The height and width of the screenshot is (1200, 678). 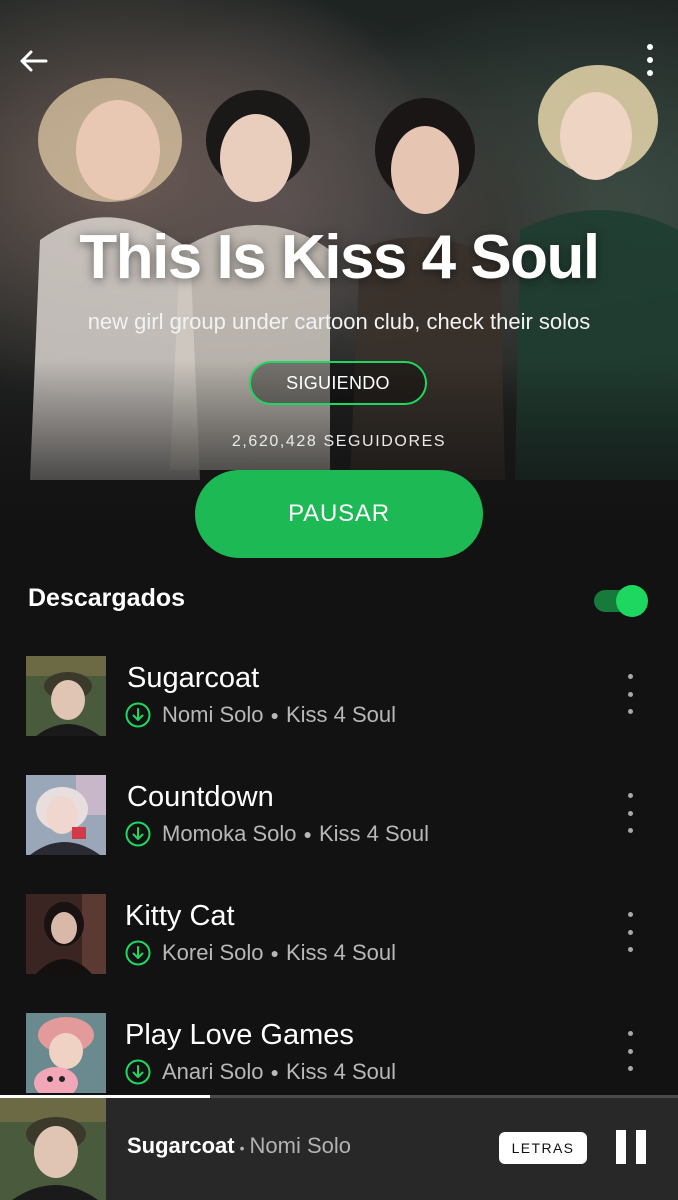 What do you see at coordinates (200, 797) in the screenshot?
I see `track-title: Countdown` at bounding box center [200, 797].